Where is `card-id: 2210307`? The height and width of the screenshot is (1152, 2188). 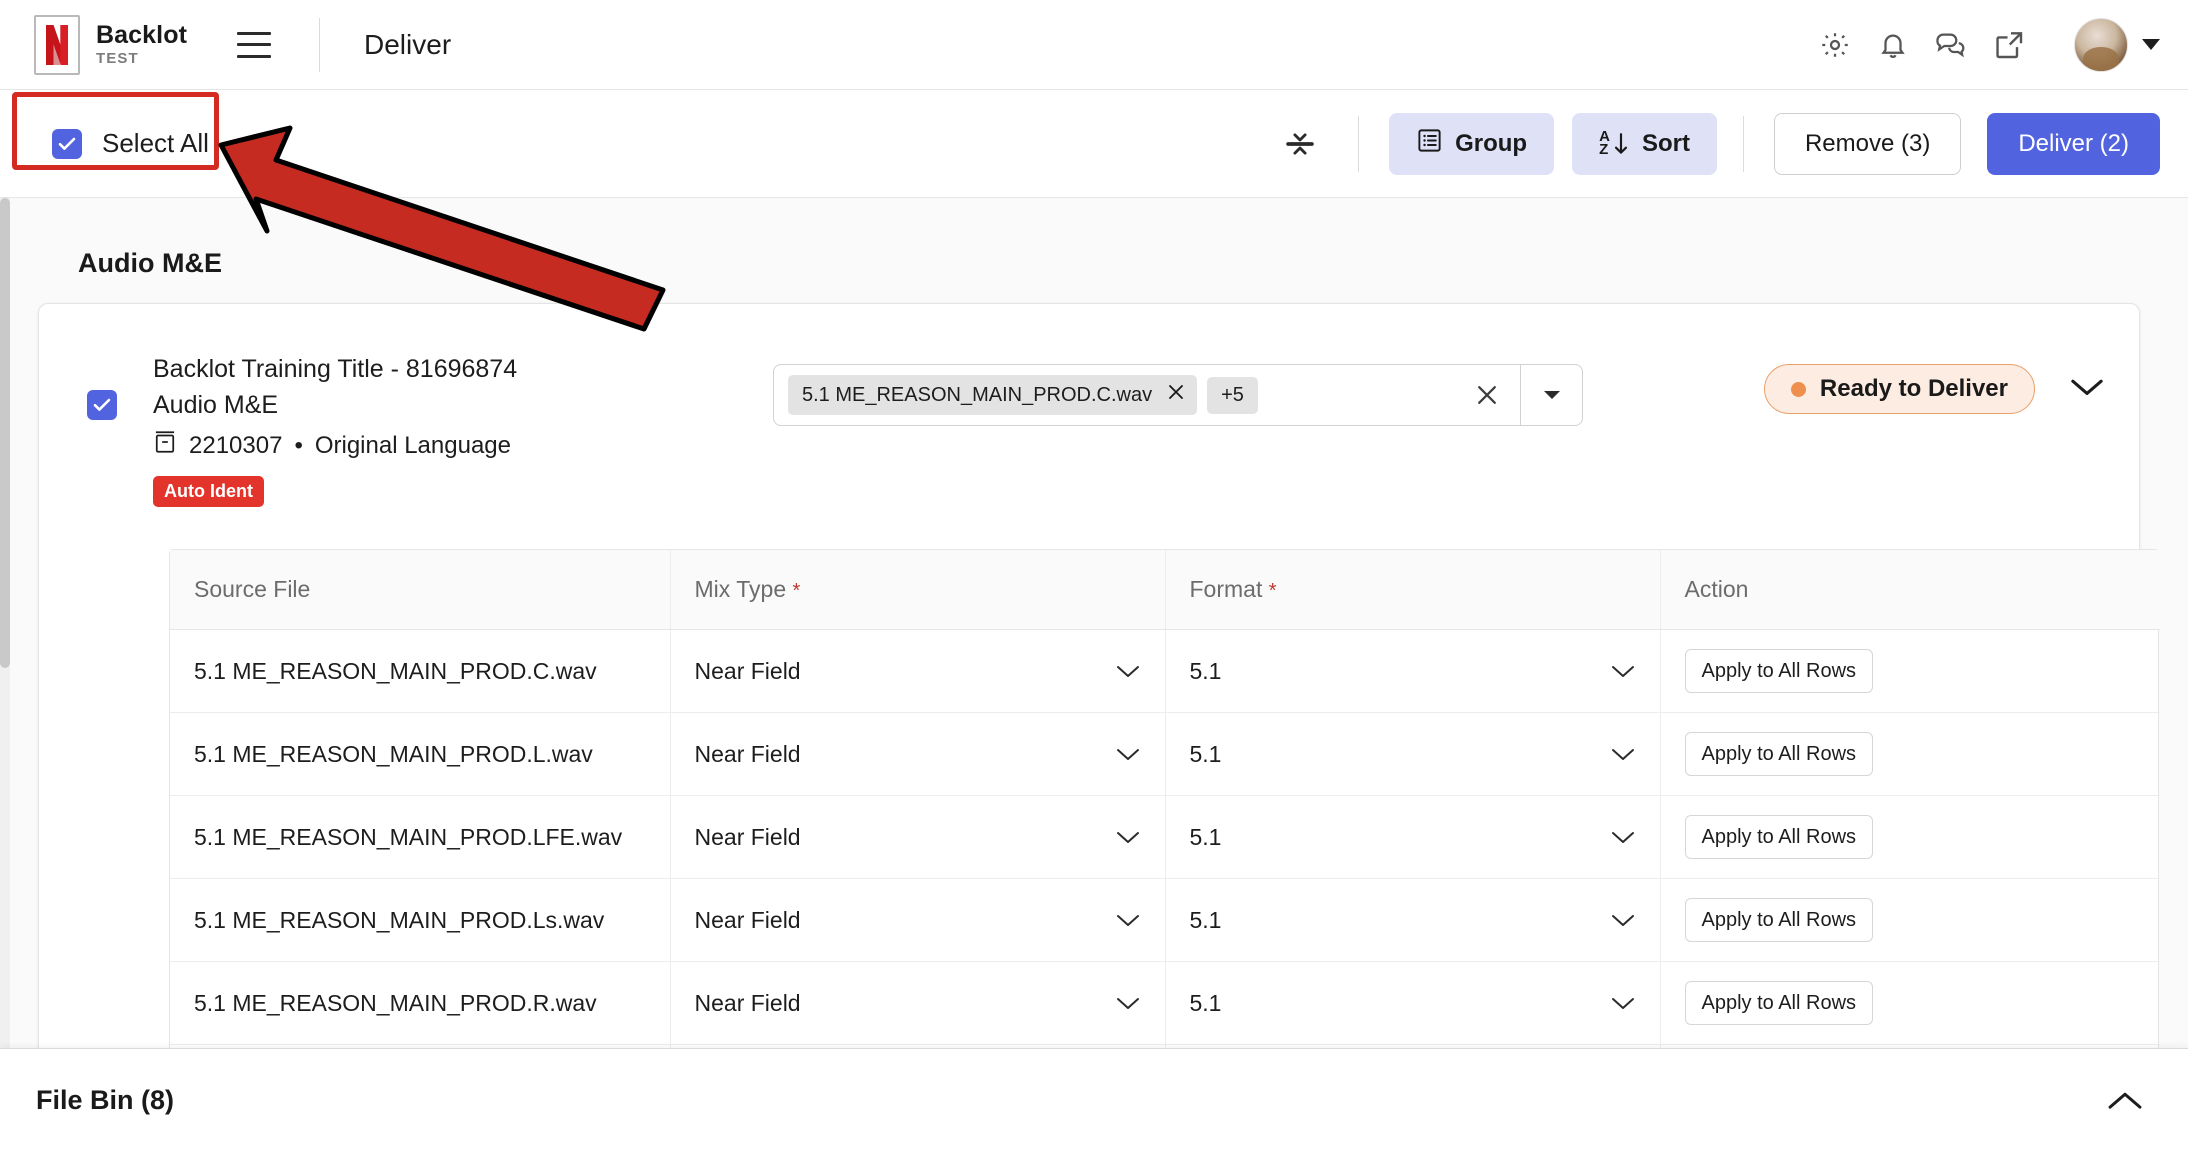
card-id: 2210307 is located at coordinates (236, 445).